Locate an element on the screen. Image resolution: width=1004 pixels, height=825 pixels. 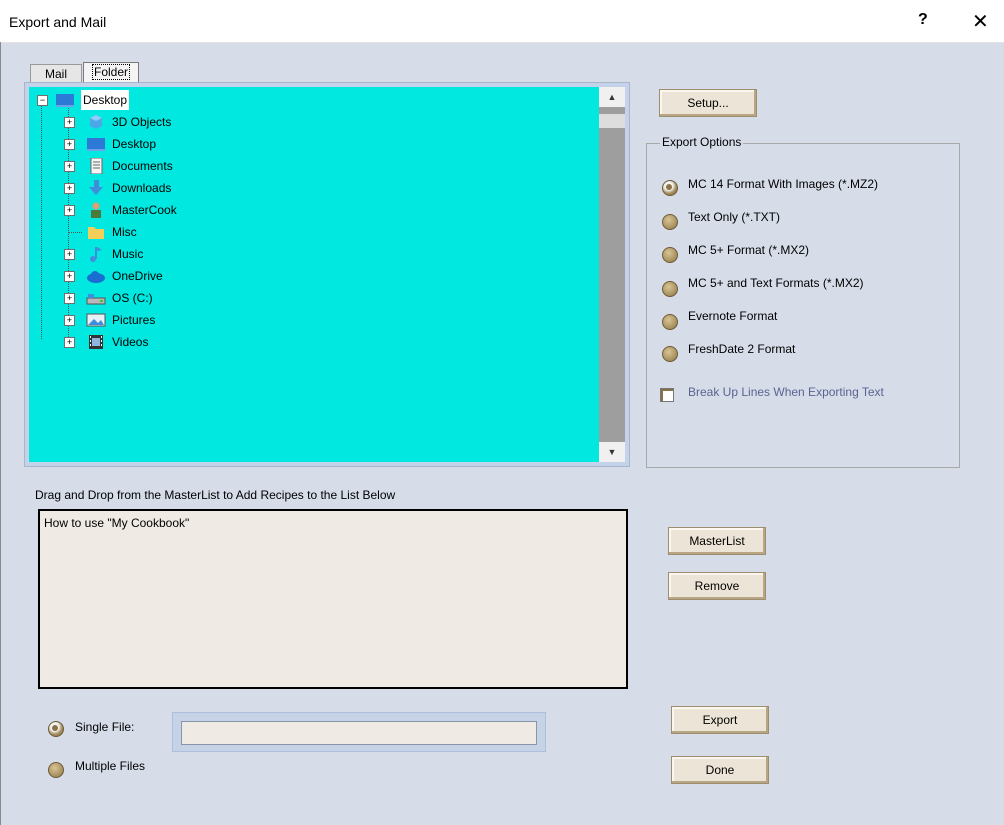
break-lines-checkbox is located at coordinates (667, 395).